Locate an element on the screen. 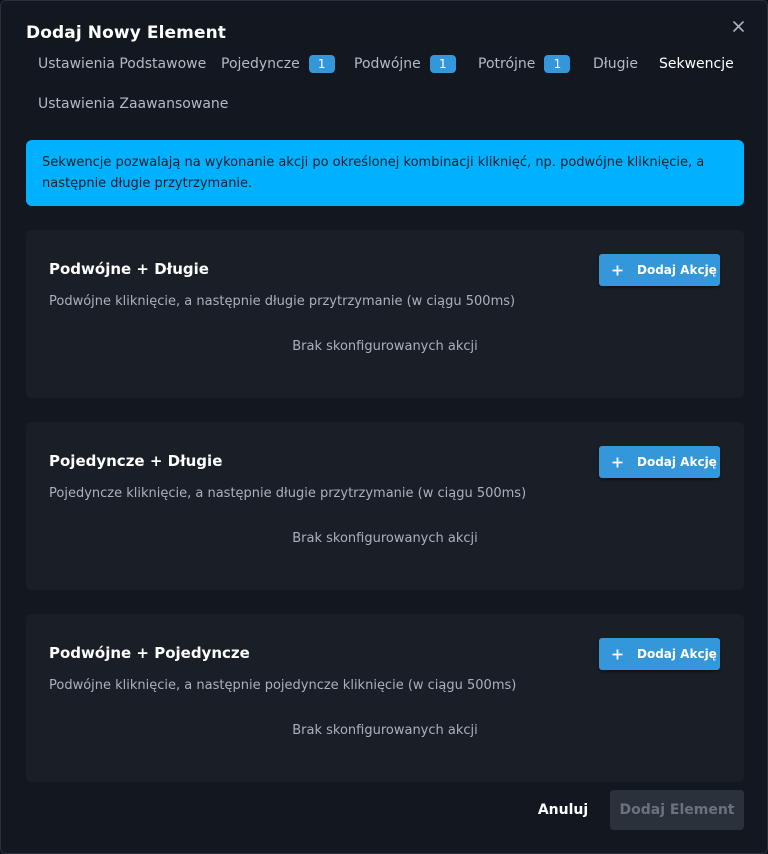 The height and width of the screenshot is (854, 768). tab-label: Potrójne is located at coordinates (507, 64).